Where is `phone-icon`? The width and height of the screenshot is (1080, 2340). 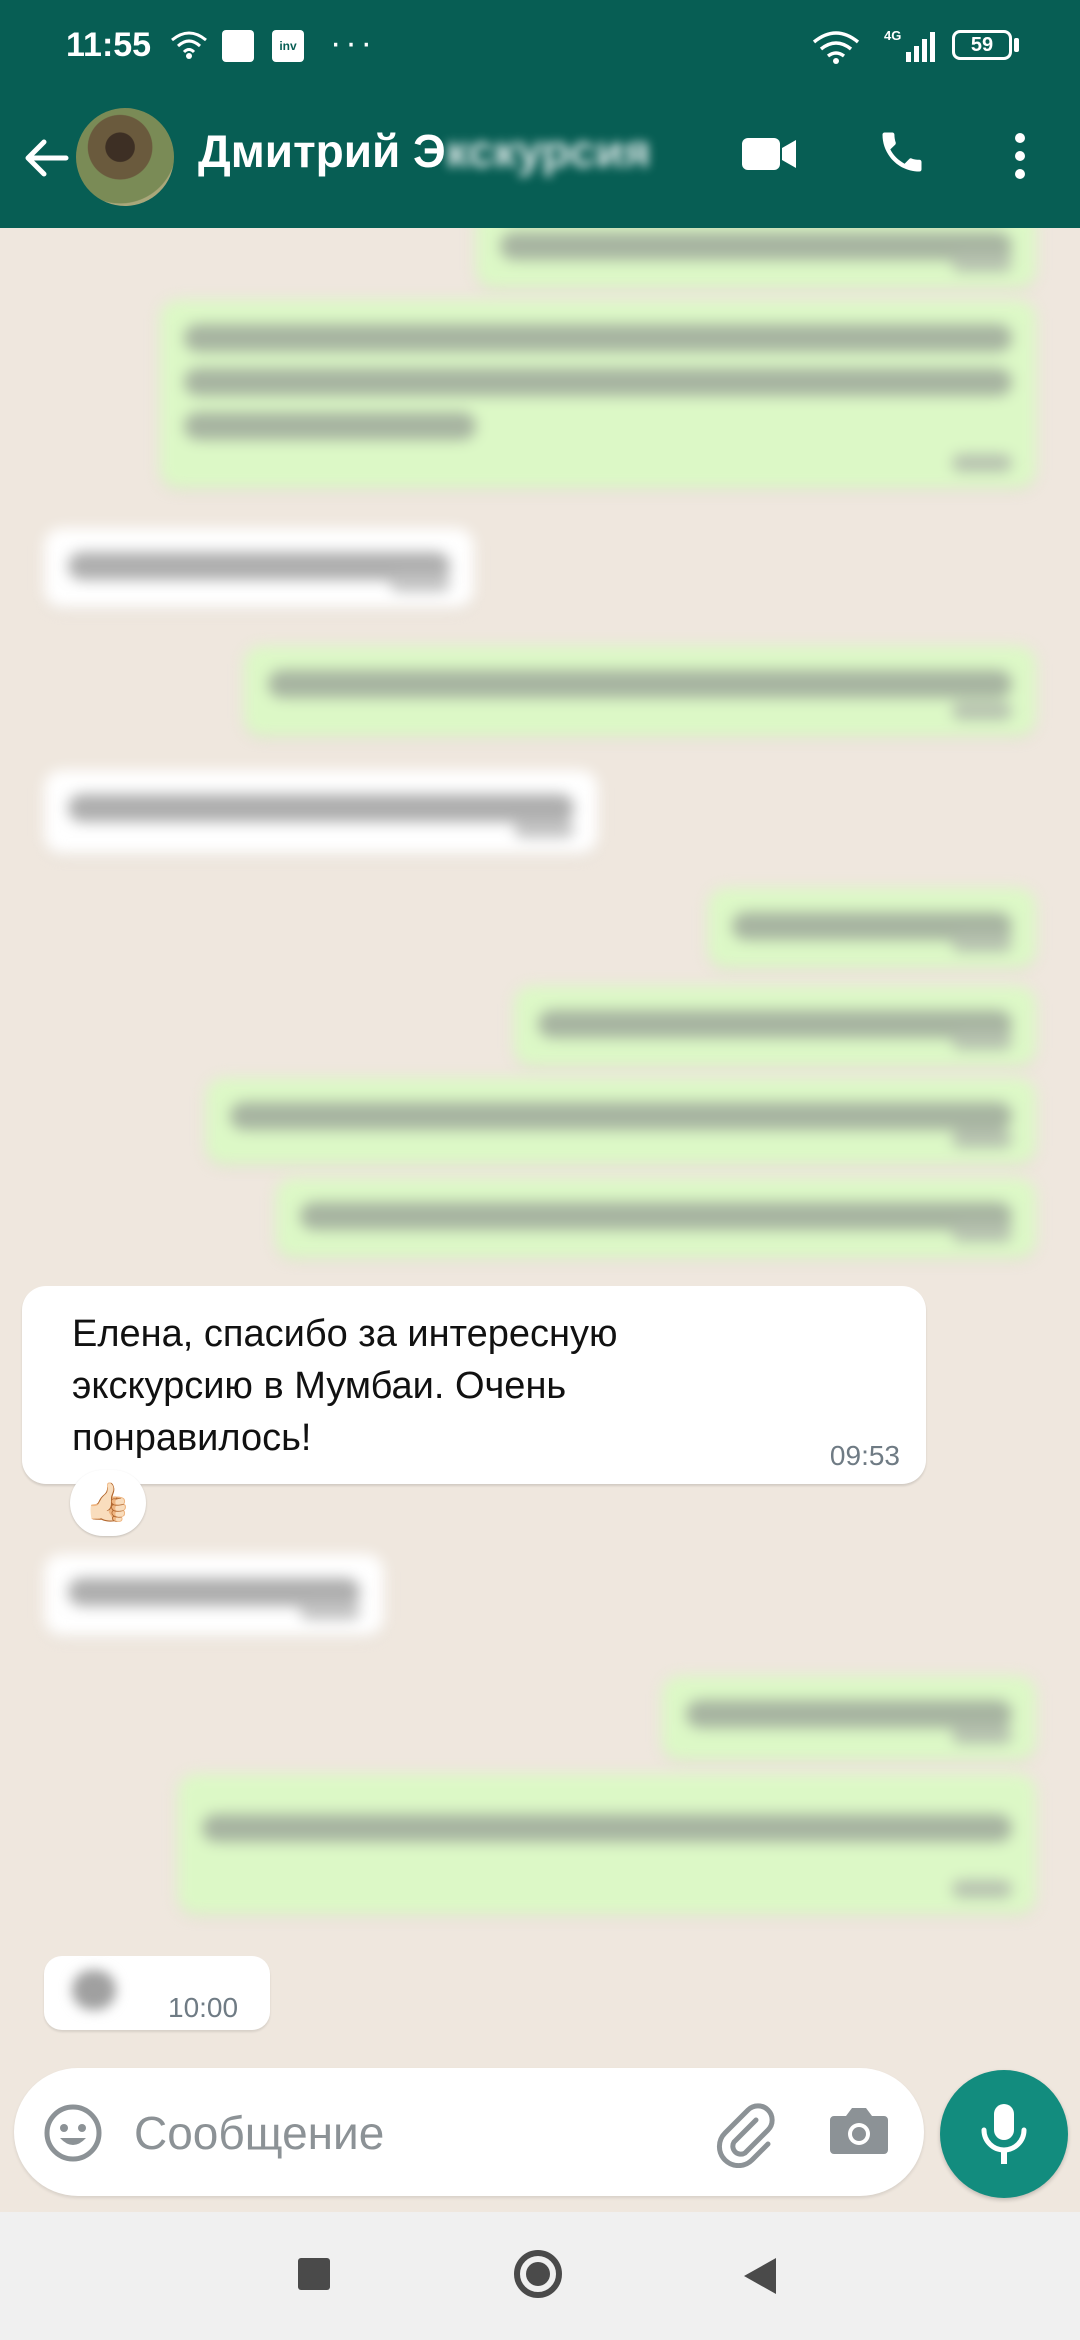 phone-icon is located at coordinates (902, 152).